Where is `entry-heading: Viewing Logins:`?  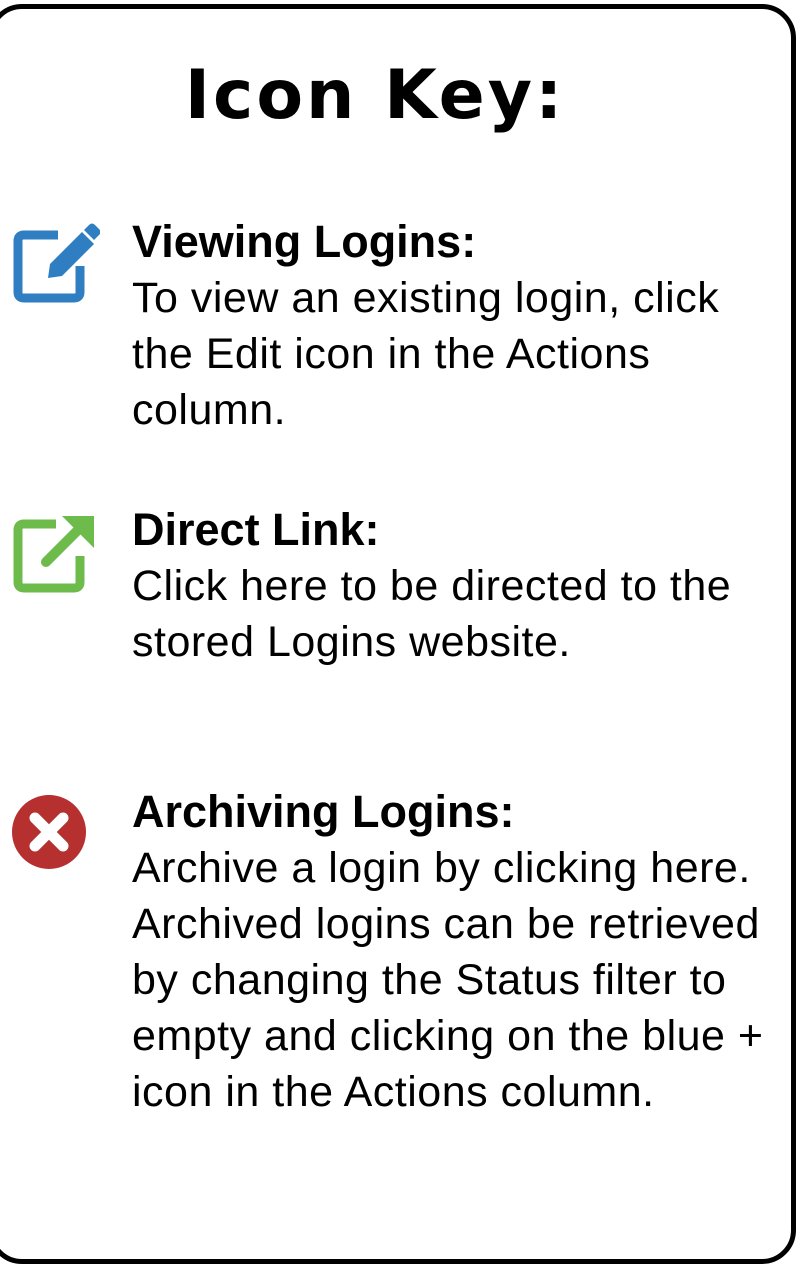 entry-heading: Viewing Logins: is located at coordinates (304, 241).